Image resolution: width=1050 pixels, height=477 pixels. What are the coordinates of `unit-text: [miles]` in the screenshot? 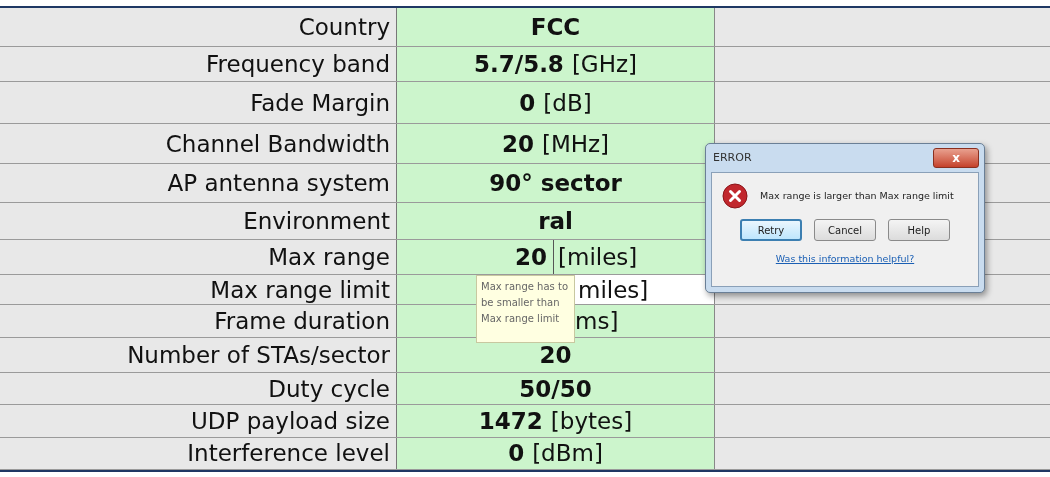 It's located at (598, 257).